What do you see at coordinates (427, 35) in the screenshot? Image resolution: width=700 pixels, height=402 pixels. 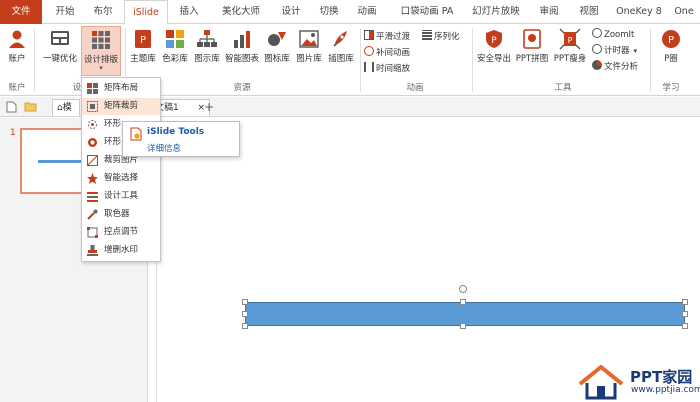 I see `sequence-icon` at bounding box center [427, 35].